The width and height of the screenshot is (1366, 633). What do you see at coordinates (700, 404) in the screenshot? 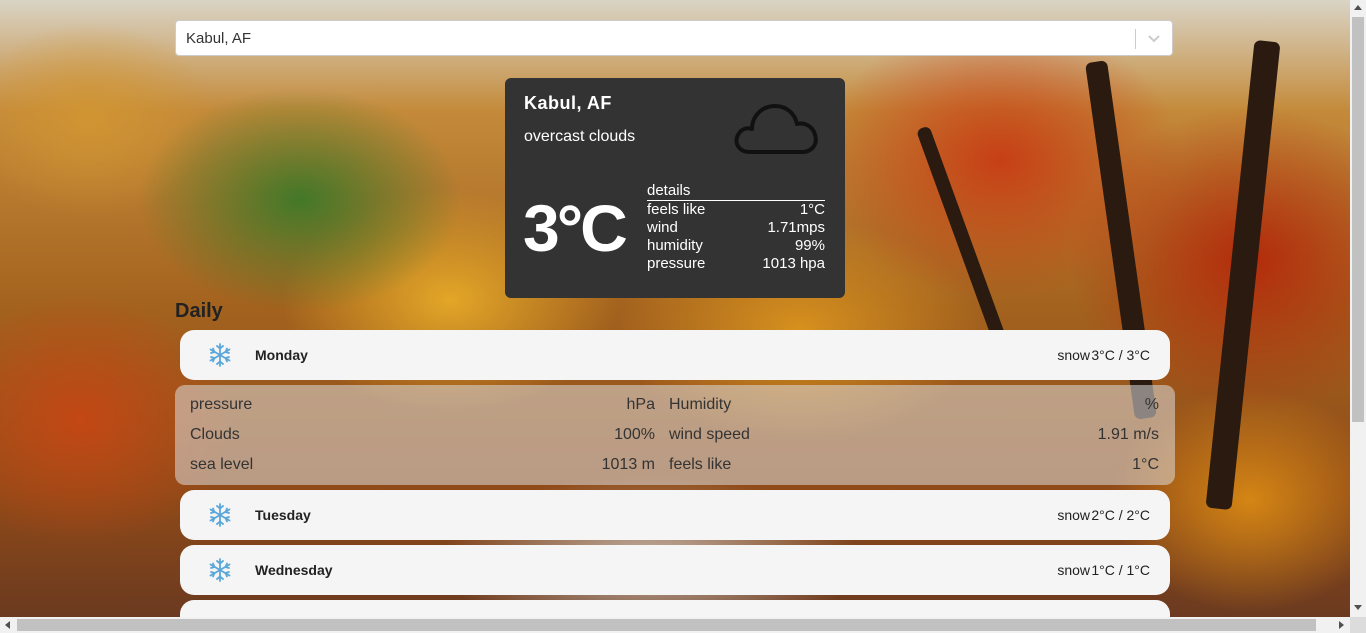
I see `detail-label: Humidity` at bounding box center [700, 404].